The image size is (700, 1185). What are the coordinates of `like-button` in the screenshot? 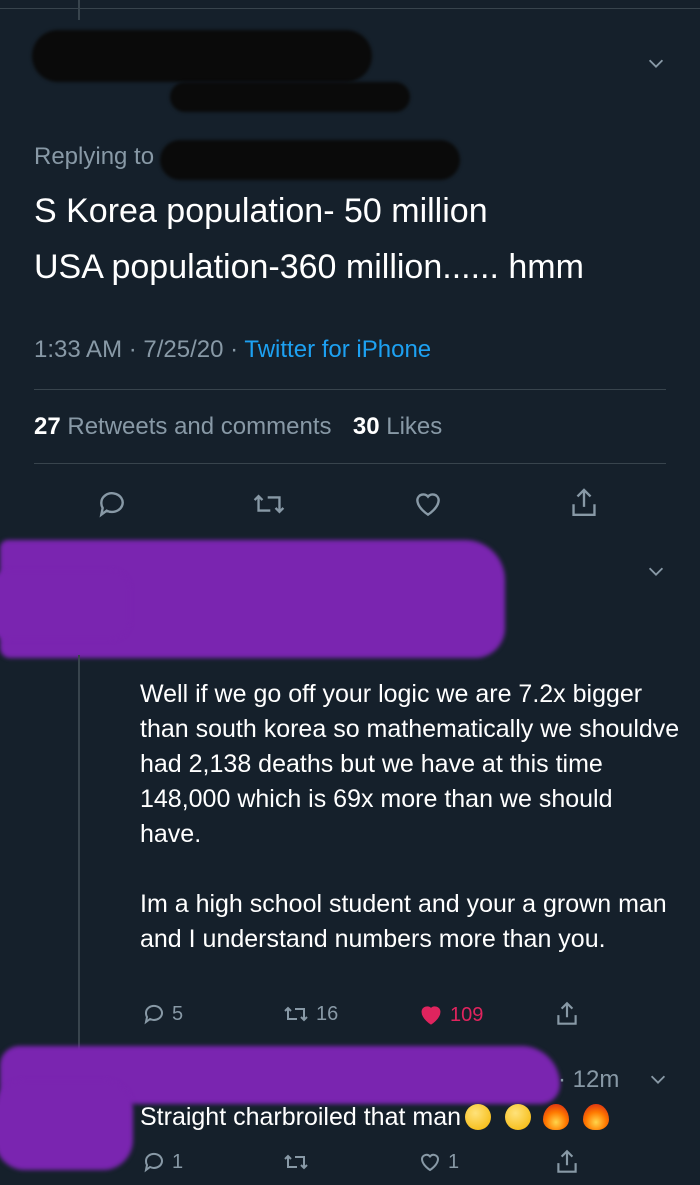 It's located at (428, 504).